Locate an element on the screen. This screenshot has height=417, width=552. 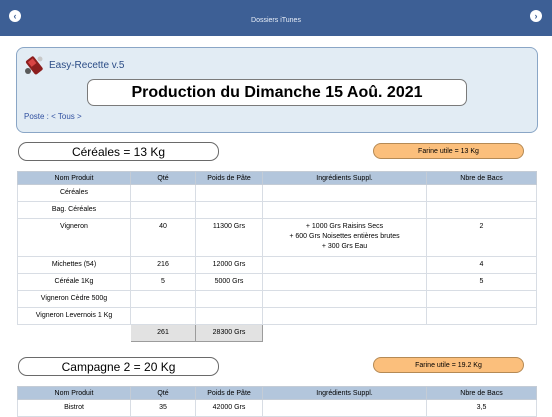
total-dough-weight: 28300 Grs is located at coordinates (229, 333).